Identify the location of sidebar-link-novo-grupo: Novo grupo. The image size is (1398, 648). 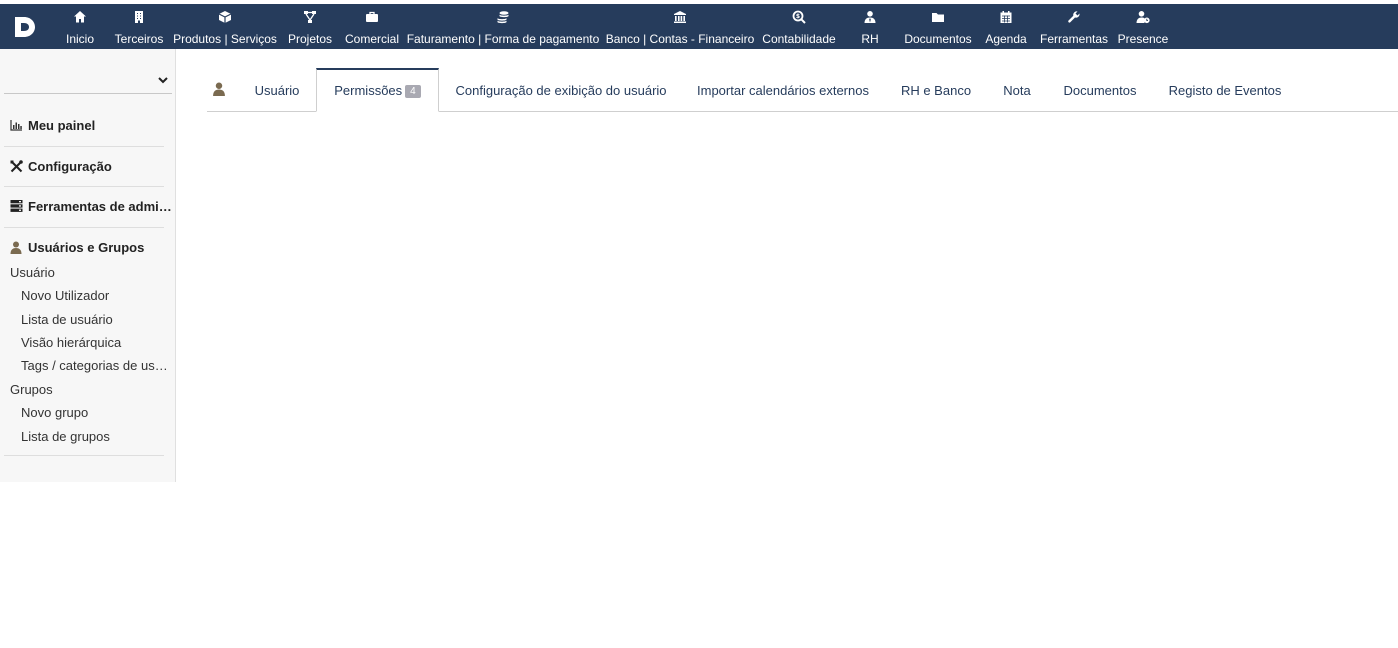
(95, 412).